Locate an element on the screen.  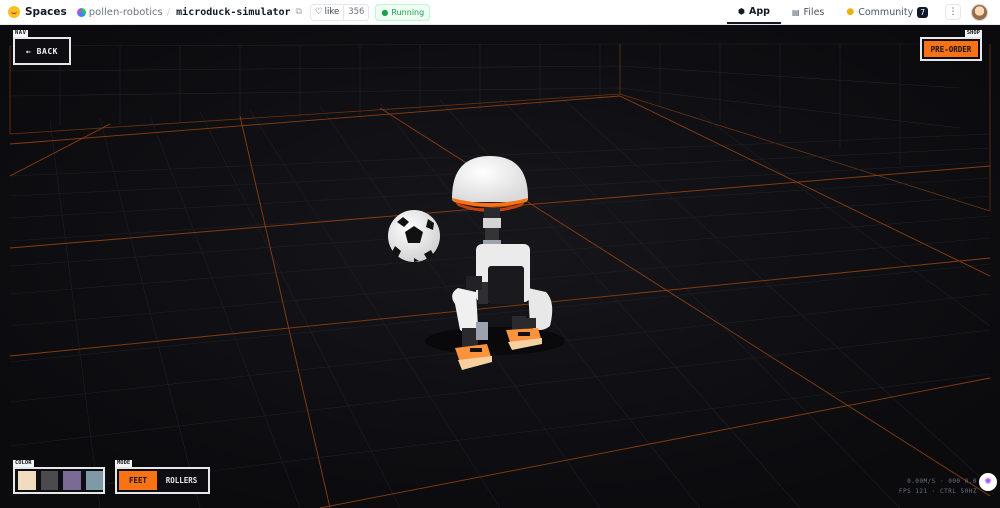
org-avatar-icon is located at coordinates (81, 12).